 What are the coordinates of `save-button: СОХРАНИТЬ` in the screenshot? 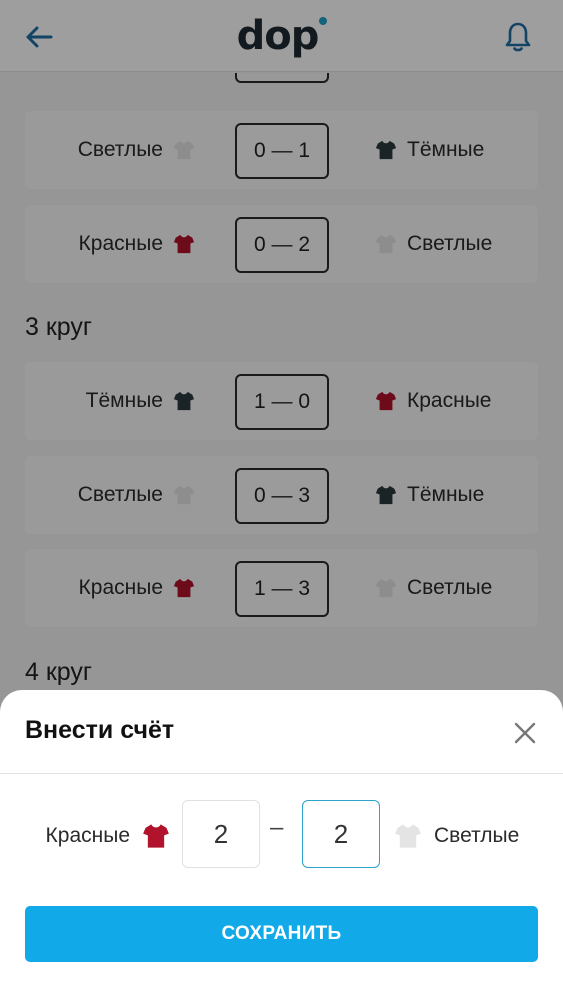 It's located at (281, 934).